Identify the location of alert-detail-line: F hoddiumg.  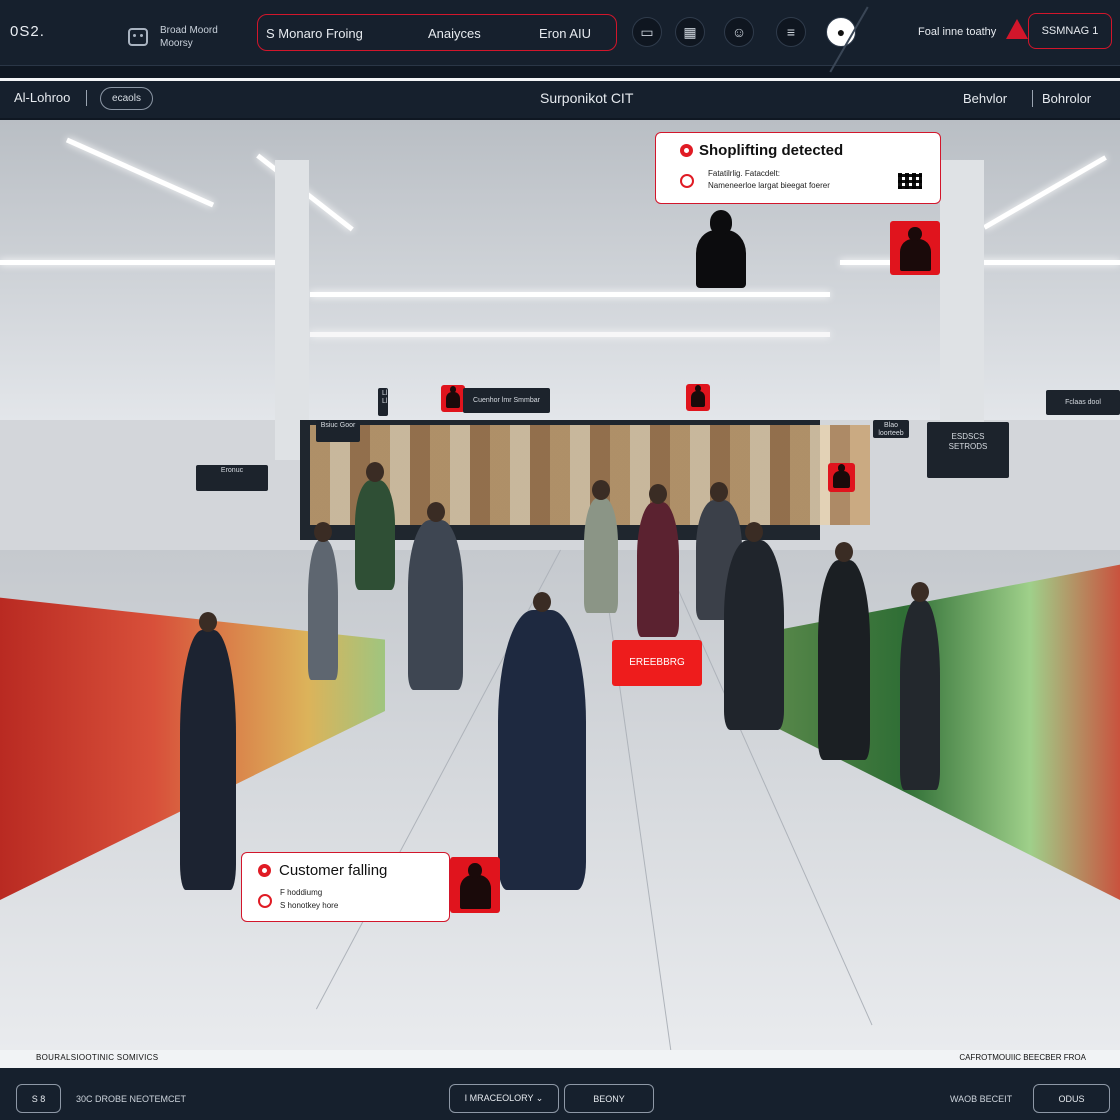
(301, 892).